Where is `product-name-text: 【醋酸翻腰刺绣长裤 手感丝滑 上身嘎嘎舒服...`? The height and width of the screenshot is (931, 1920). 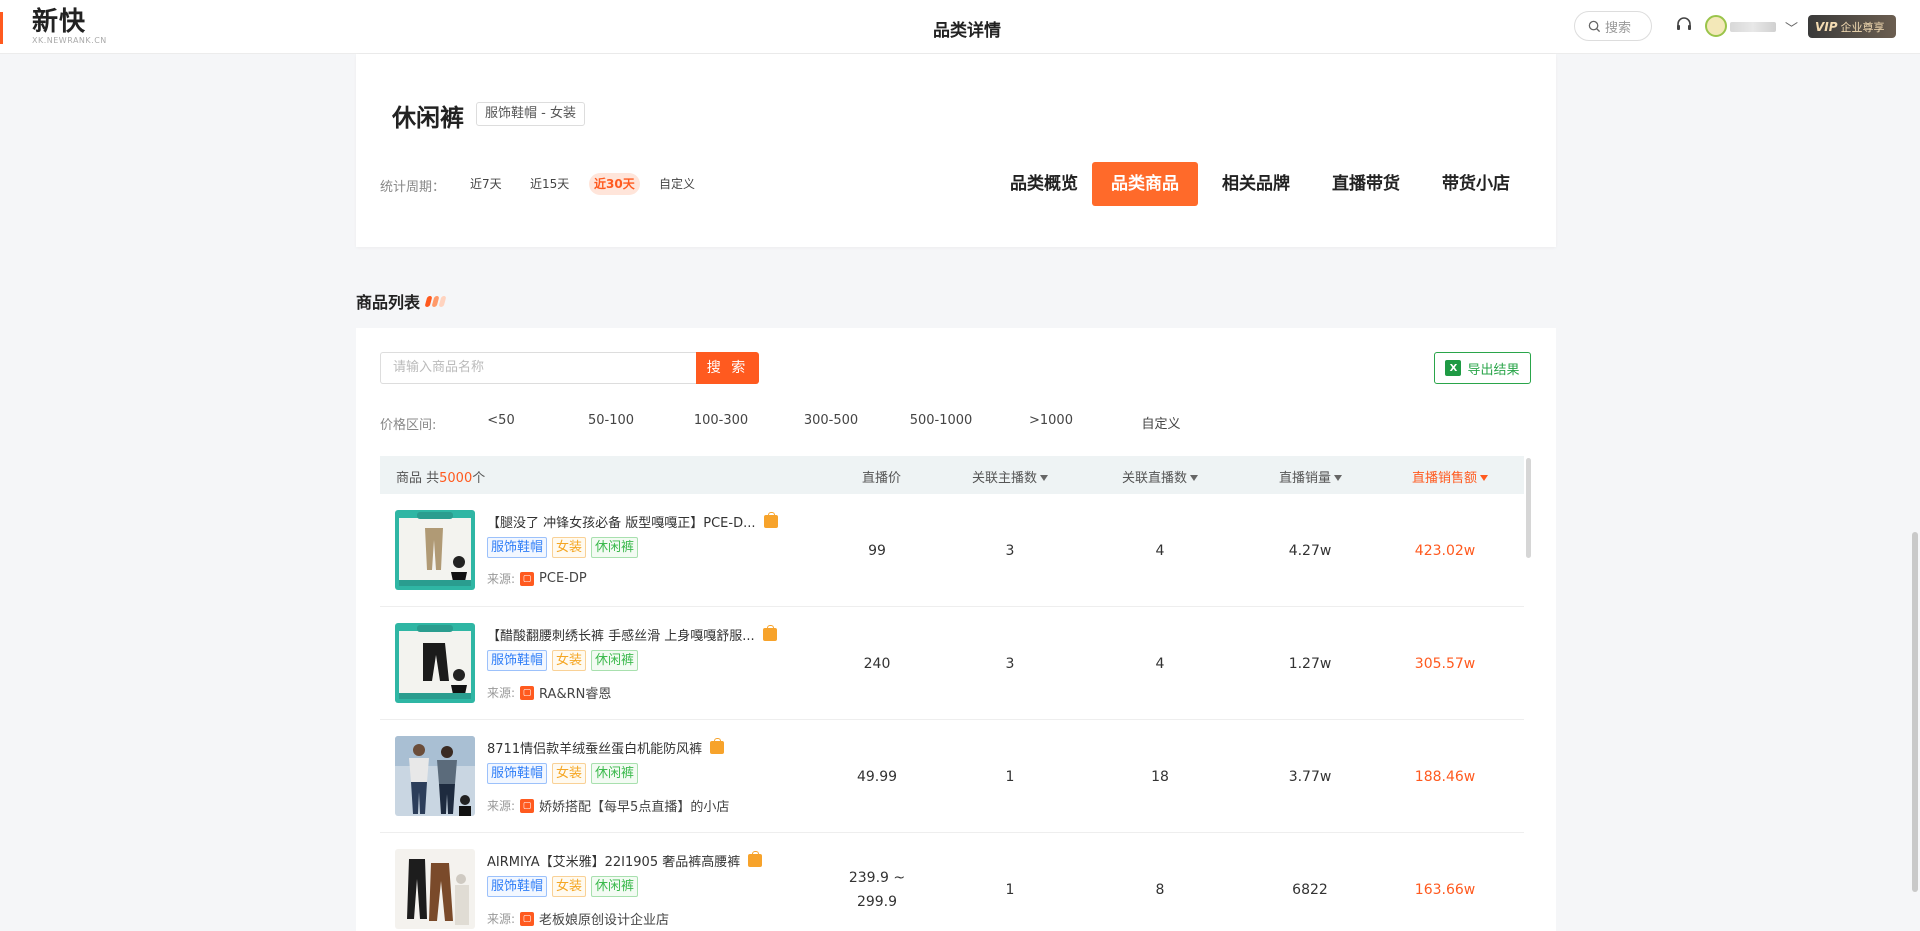 product-name-text: 【醋酸翻腰刺绣长裤 手感丝滑 上身嘎嘎舒服... is located at coordinates (621, 636).